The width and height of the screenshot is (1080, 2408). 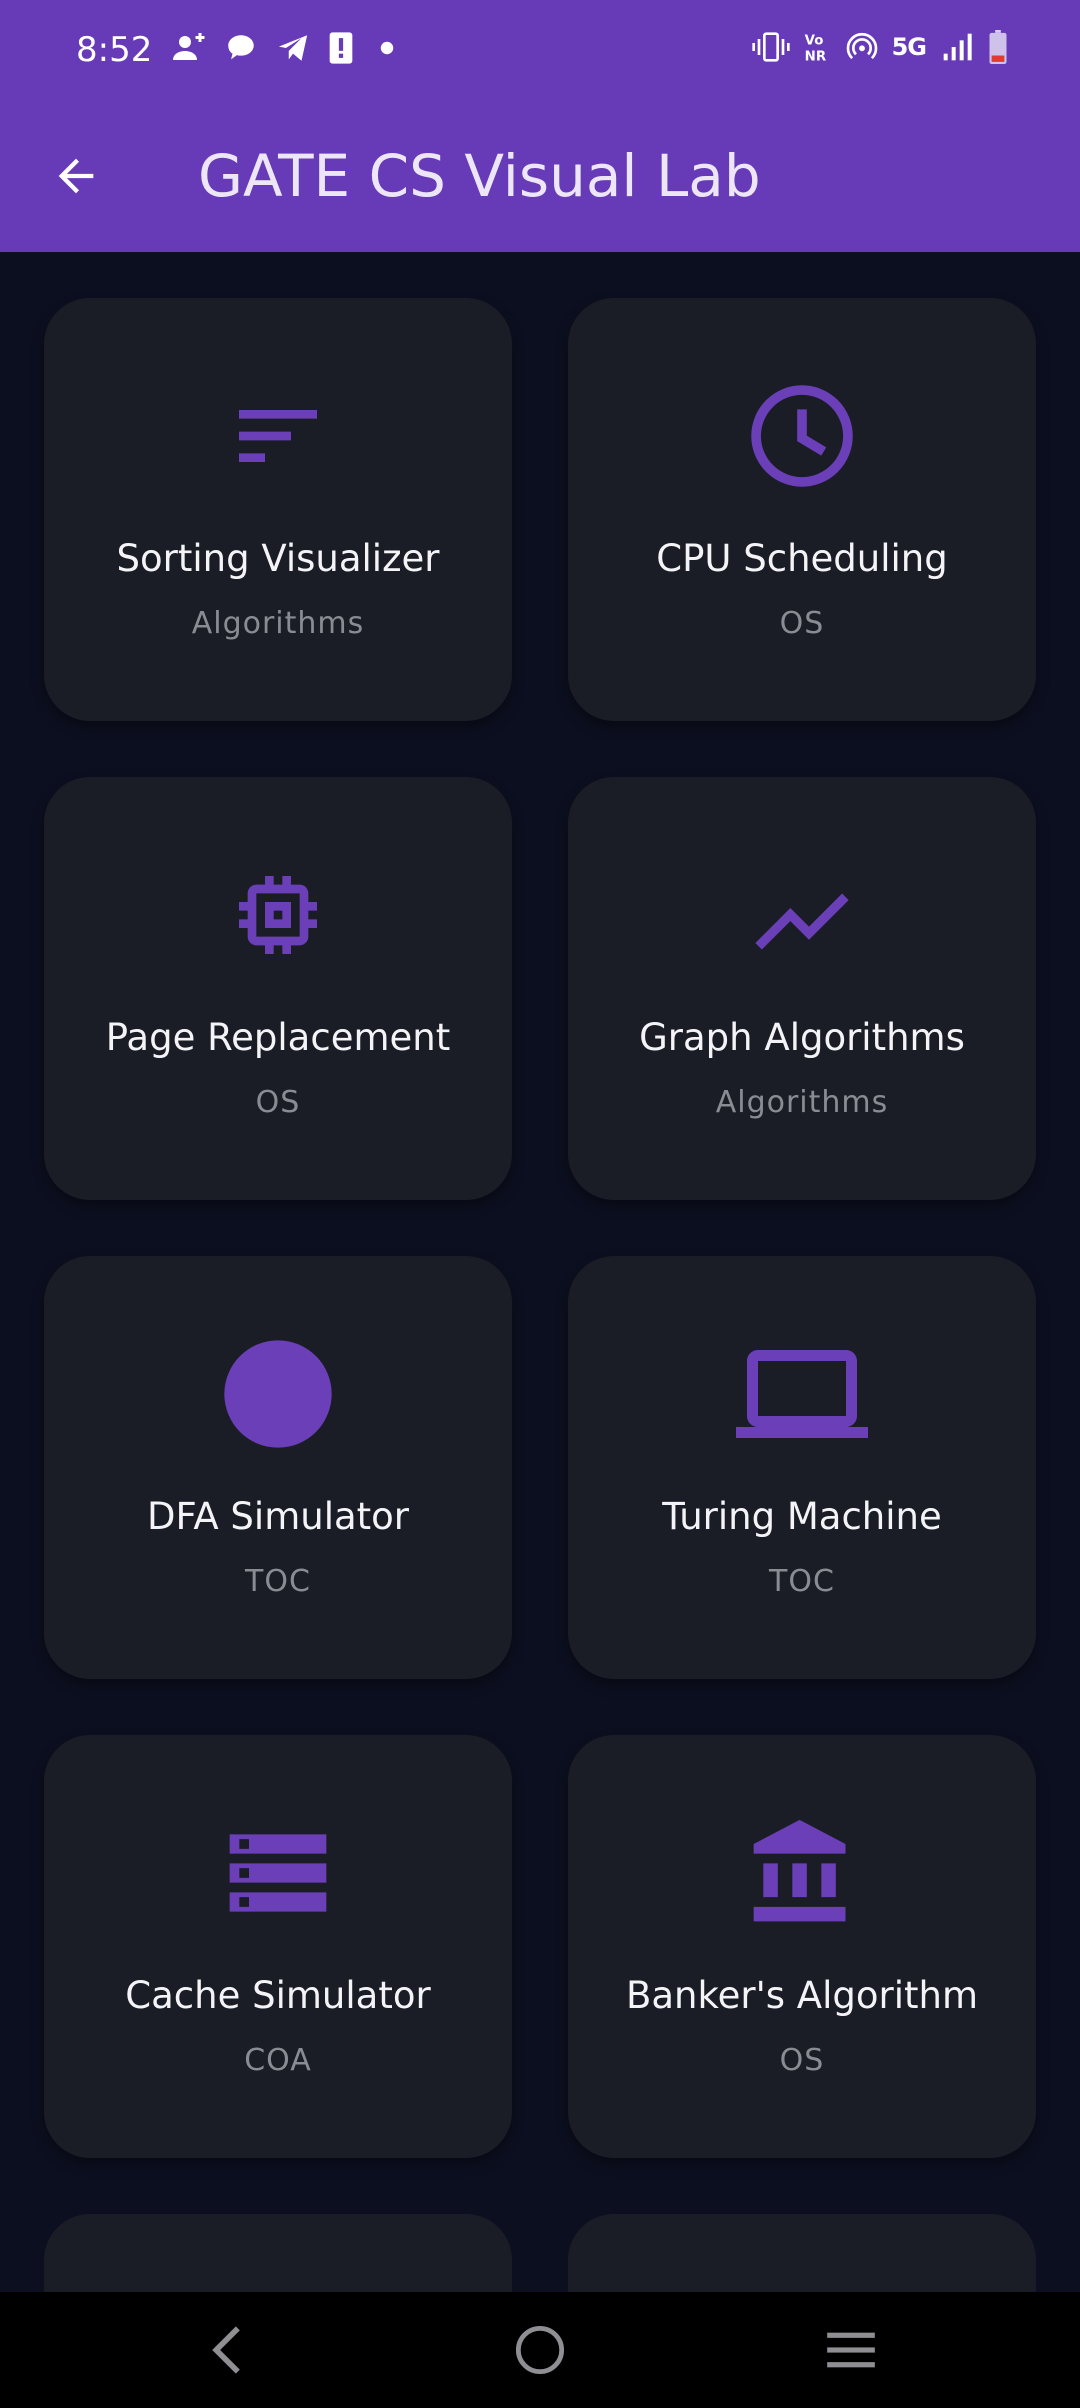 What do you see at coordinates (278, 558) in the screenshot?
I see `card-title: Sorting Visualizer` at bounding box center [278, 558].